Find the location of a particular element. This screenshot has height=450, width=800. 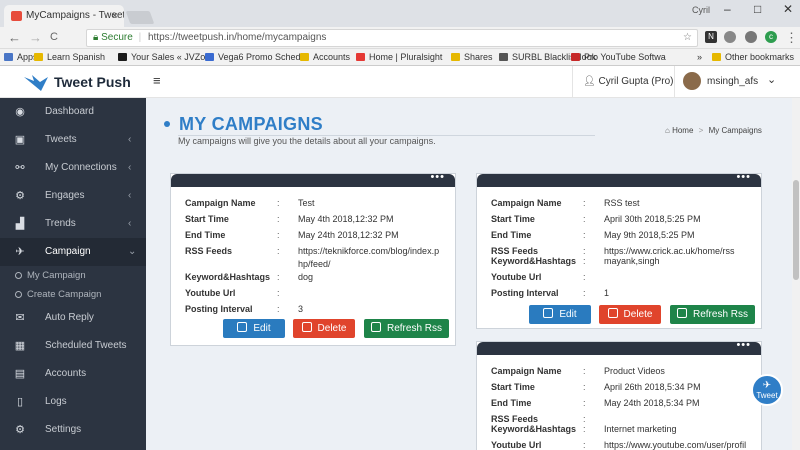

logo: Tweet Push is located at coordinates (73, 82).